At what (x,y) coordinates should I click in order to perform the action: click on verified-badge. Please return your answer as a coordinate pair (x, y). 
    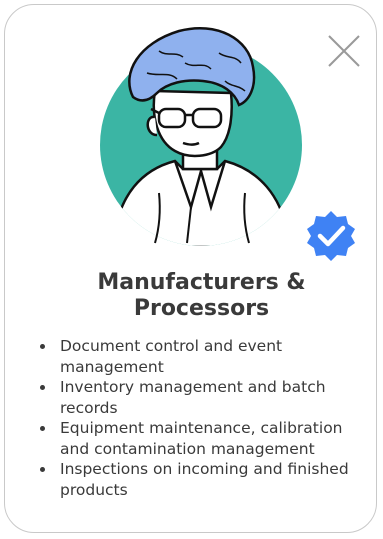
    Looking at the image, I should click on (331, 236).